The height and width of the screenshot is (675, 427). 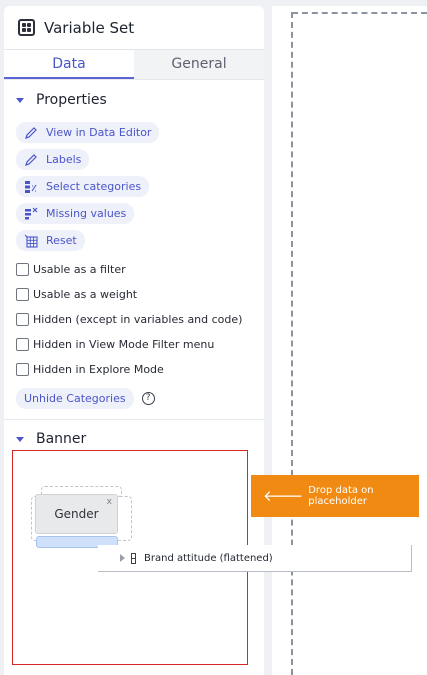 What do you see at coordinates (61, 439) in the screenshot?
I see `banner-heading: Banner` at bounding box center [61, 439].